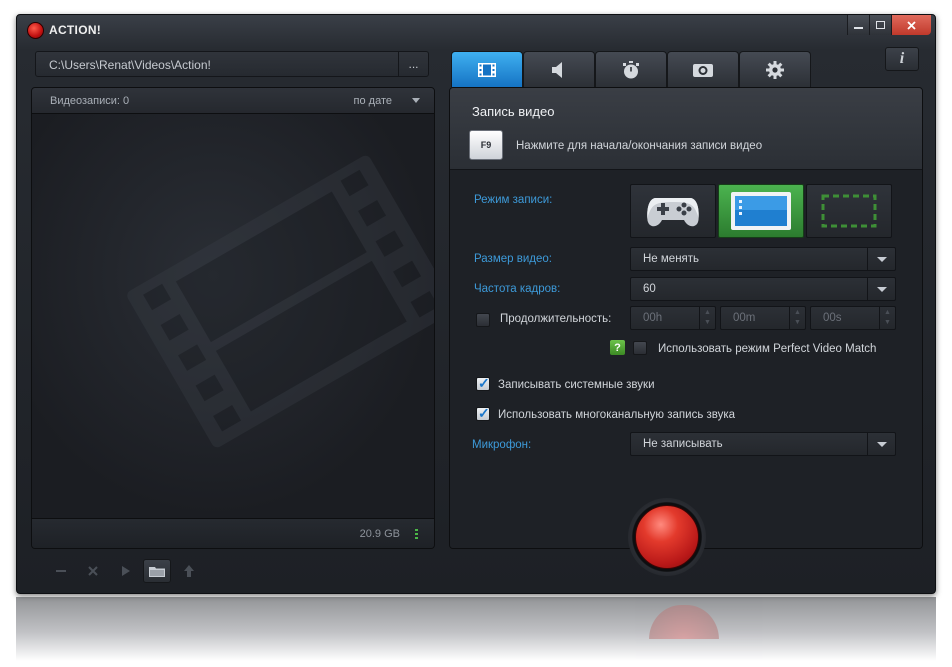 This screenshot has height=667, width=952. What do you see at coordinates (653, 318) in the screenshot?
I see `duration-hours-value: 00h` at bounding box center [653, 318].